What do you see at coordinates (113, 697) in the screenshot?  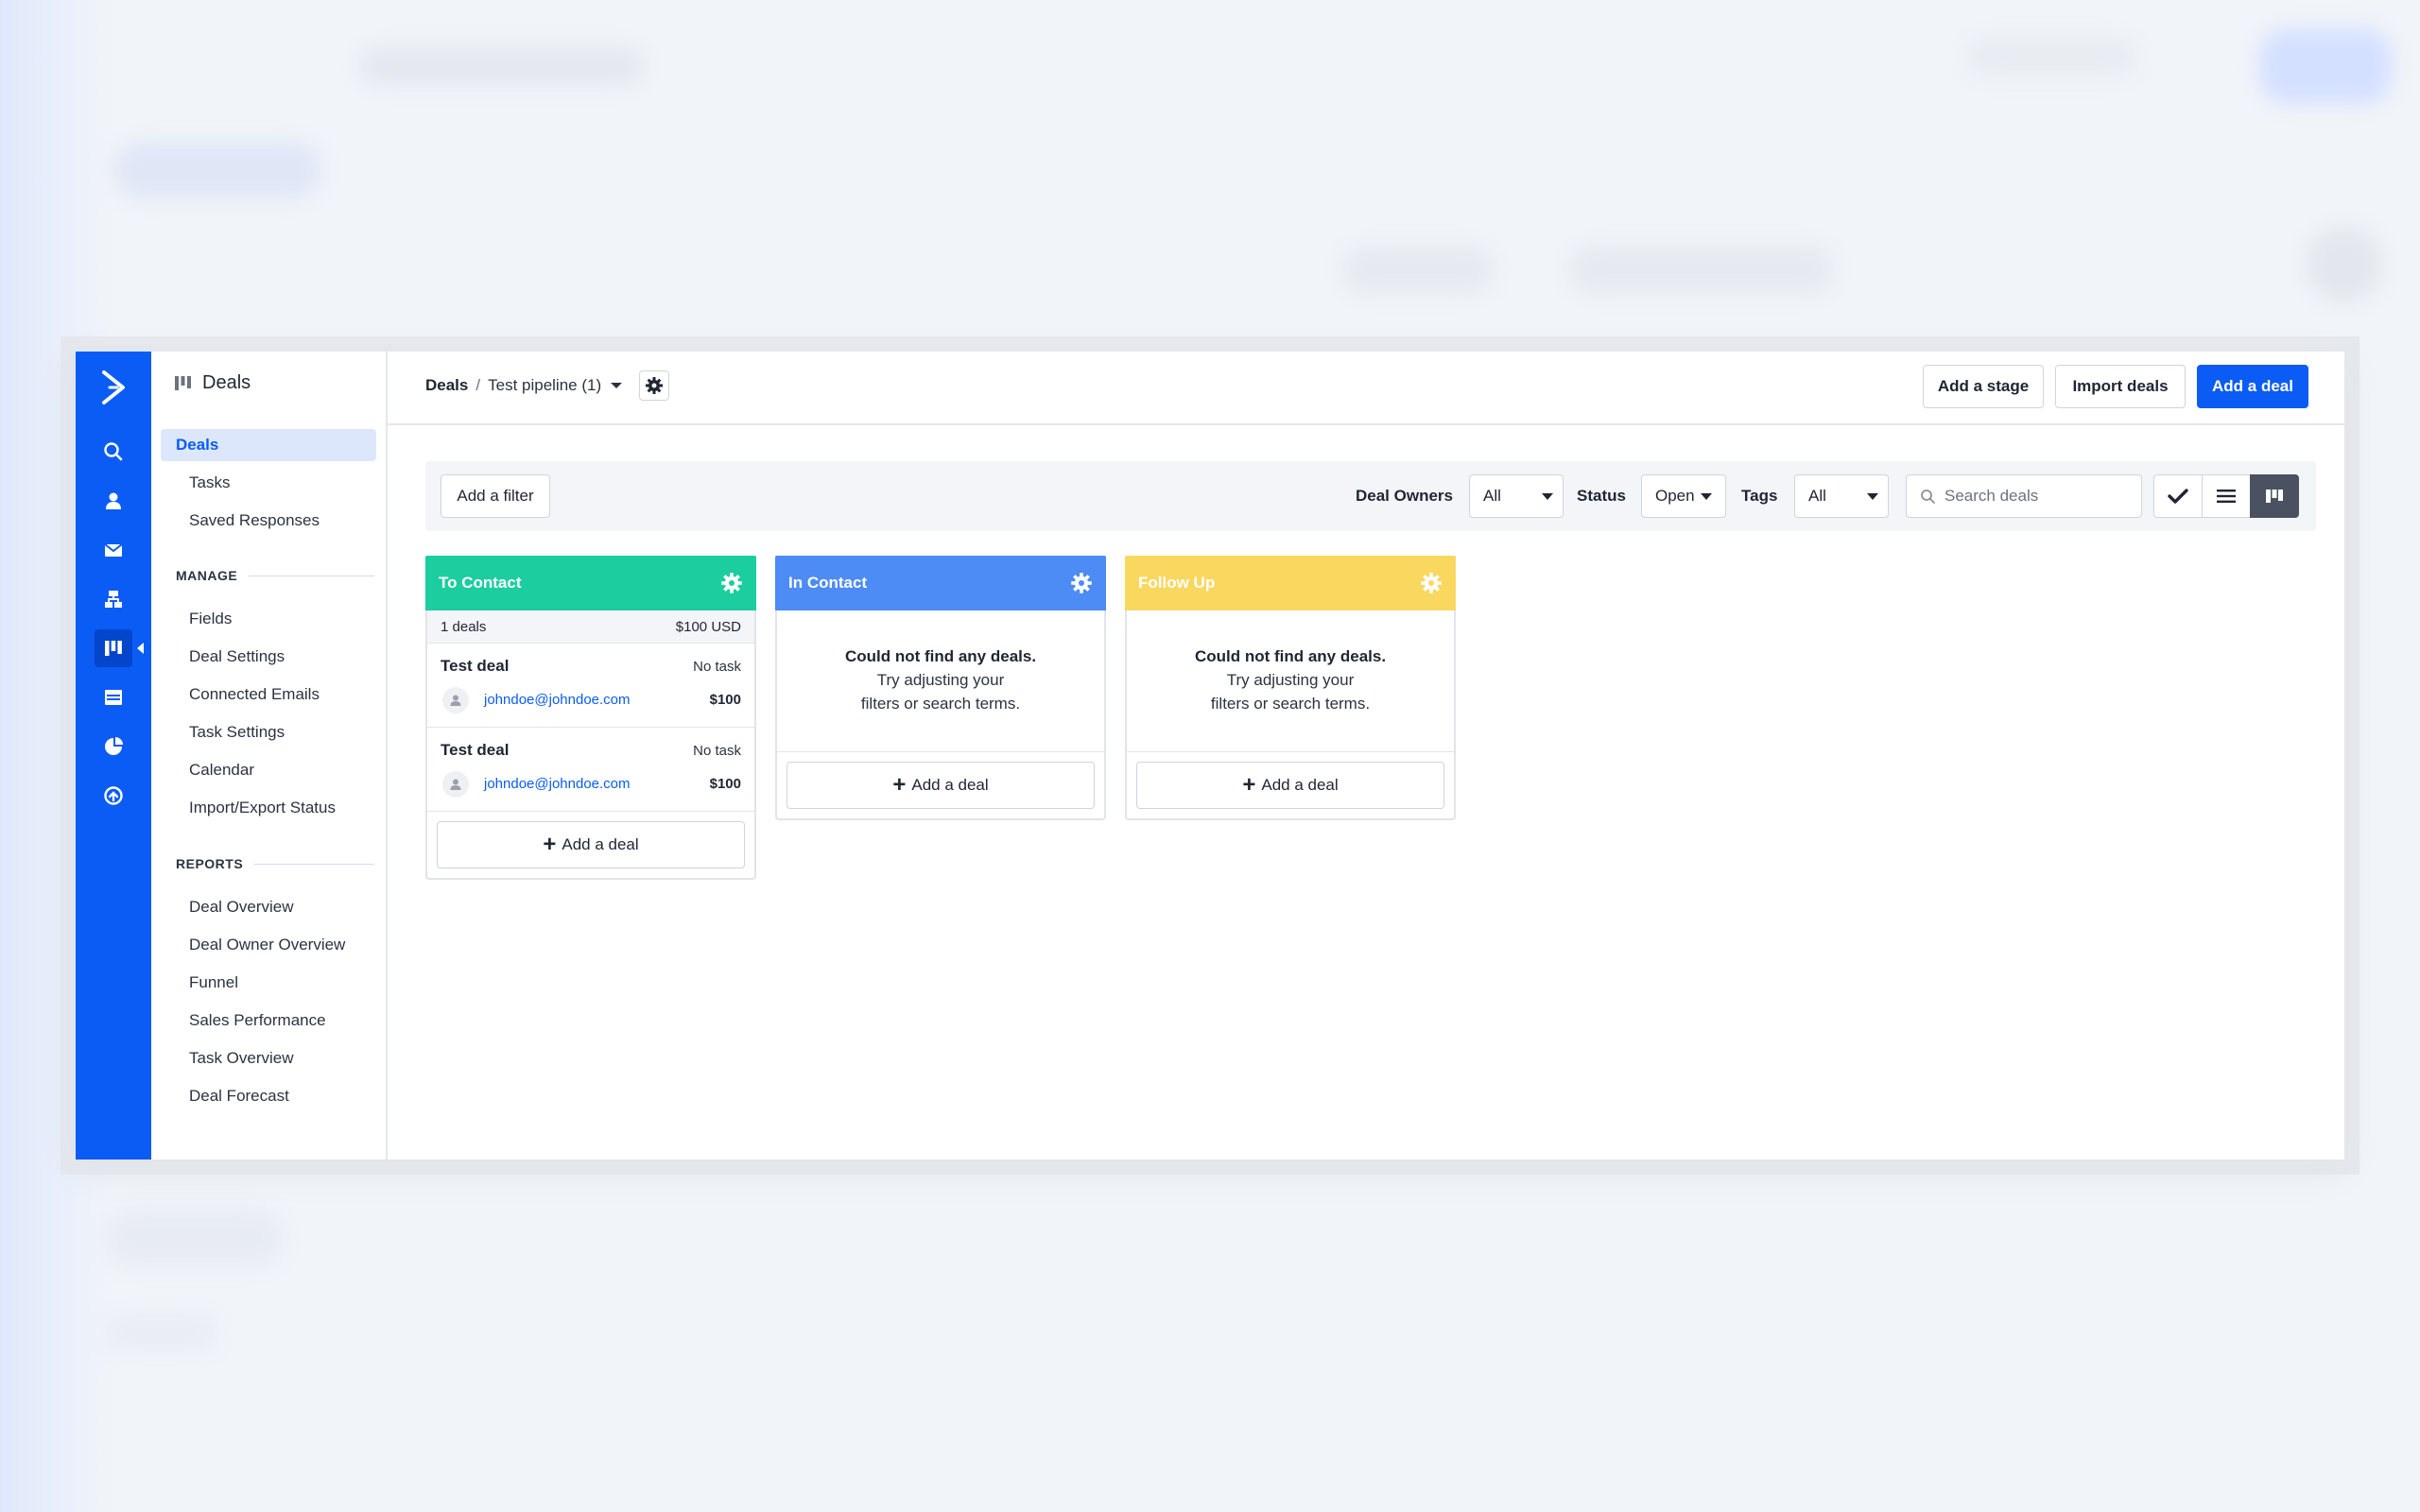 I see `website-icon` at bounding box center [113, 697].